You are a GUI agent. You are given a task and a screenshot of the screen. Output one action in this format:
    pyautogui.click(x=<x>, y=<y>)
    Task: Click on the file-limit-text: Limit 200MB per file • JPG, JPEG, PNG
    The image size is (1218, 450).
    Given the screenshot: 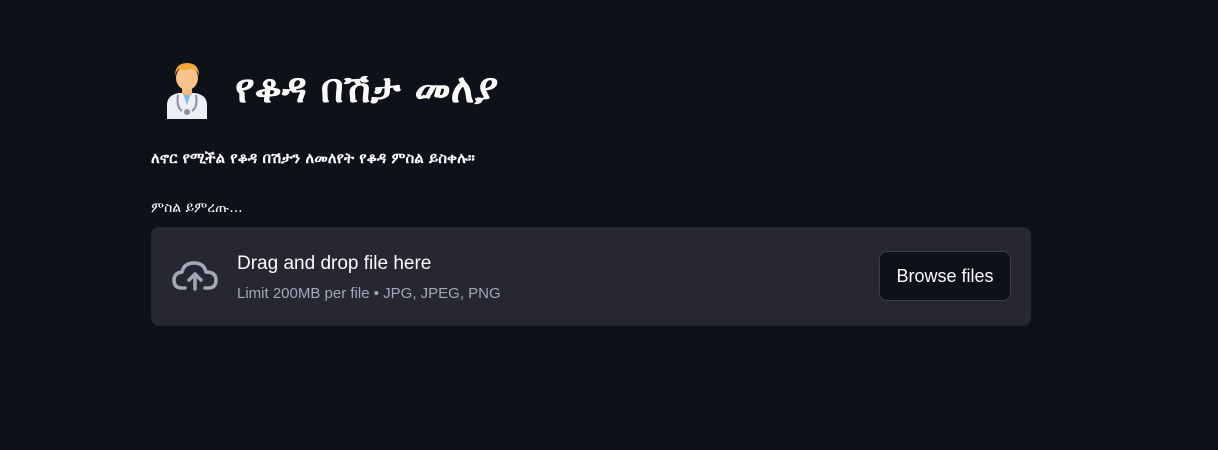 What is the action you would take?
    pyautogui.click(x=369, y=293)
    